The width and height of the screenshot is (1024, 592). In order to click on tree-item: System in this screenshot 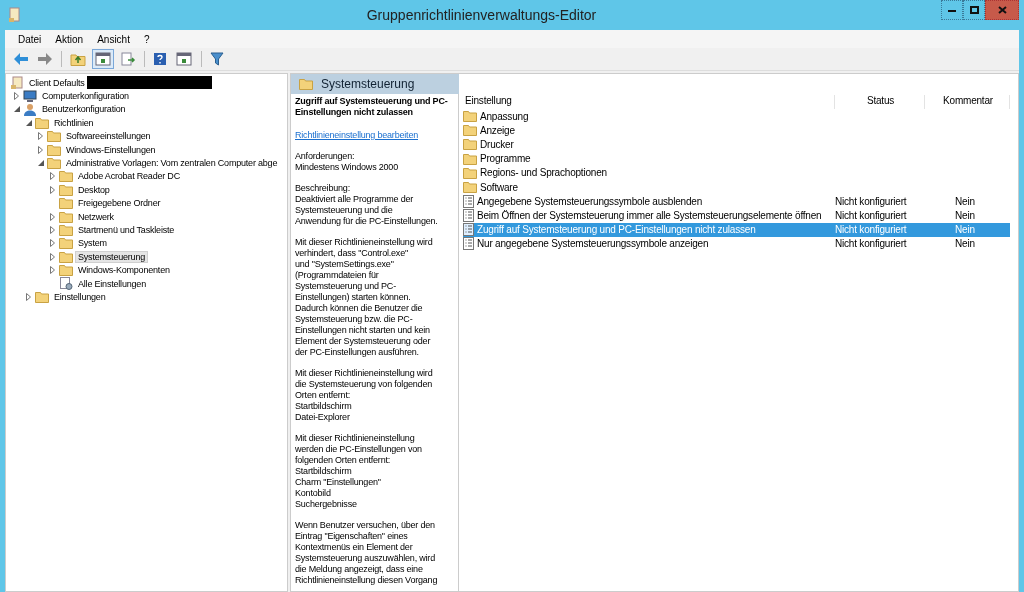, I will do `click(92, 243)`.